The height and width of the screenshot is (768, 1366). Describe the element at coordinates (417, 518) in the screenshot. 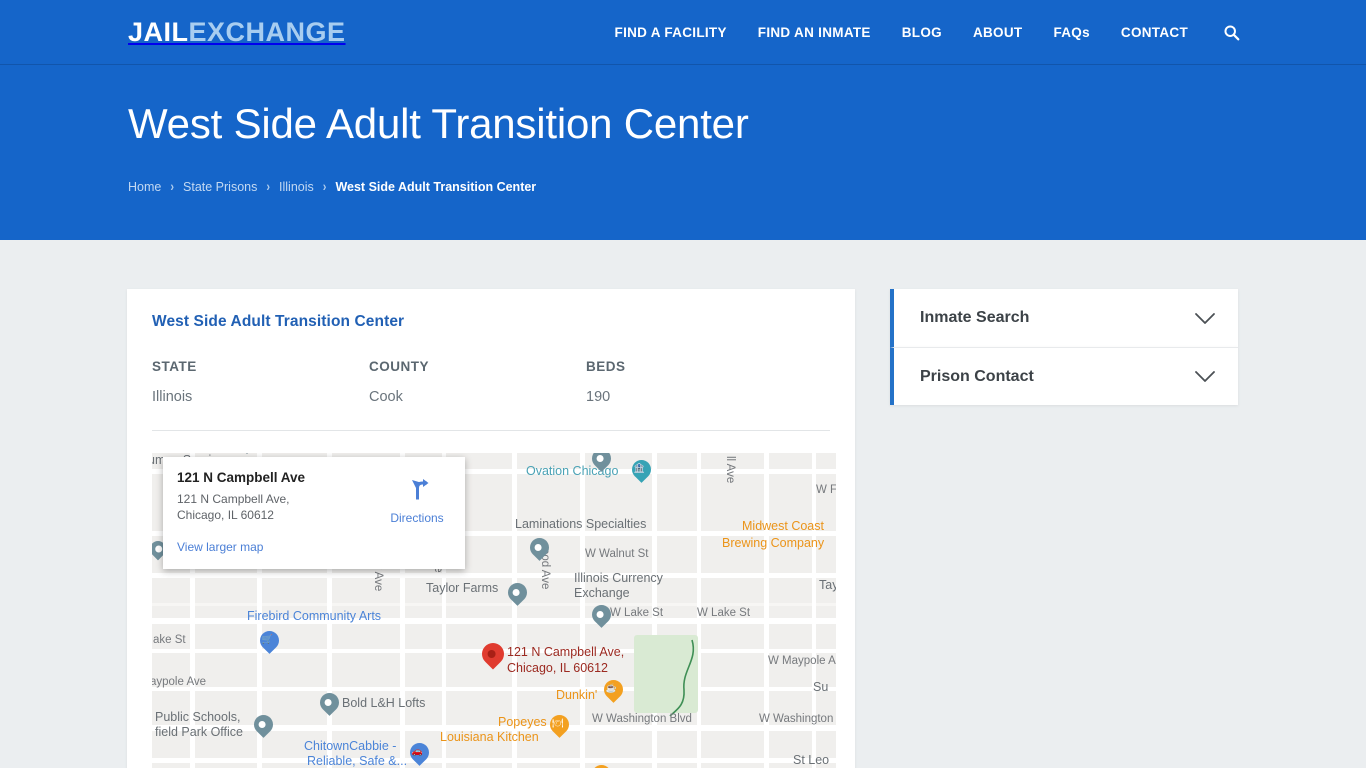

I see `directions-label: Directions` at that location.